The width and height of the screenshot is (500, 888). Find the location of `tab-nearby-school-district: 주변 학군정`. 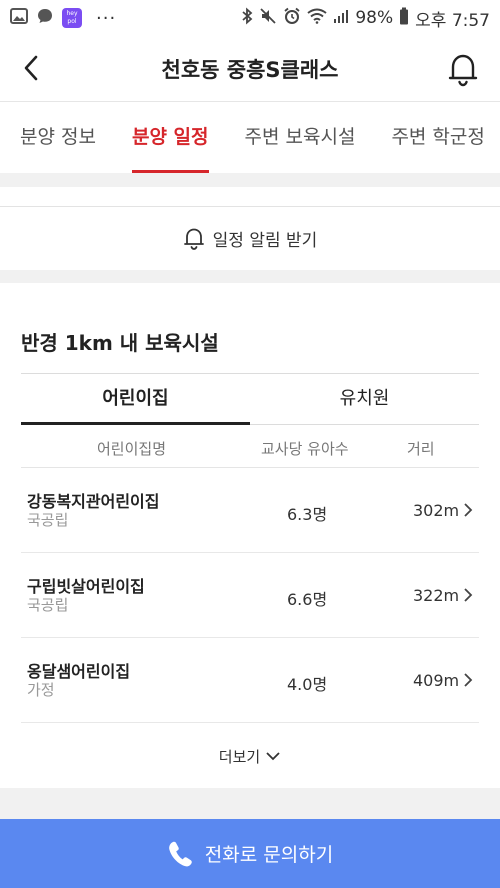

tab-nearby-school-district: 주변 학군정 is located at coordinates (436, 138).